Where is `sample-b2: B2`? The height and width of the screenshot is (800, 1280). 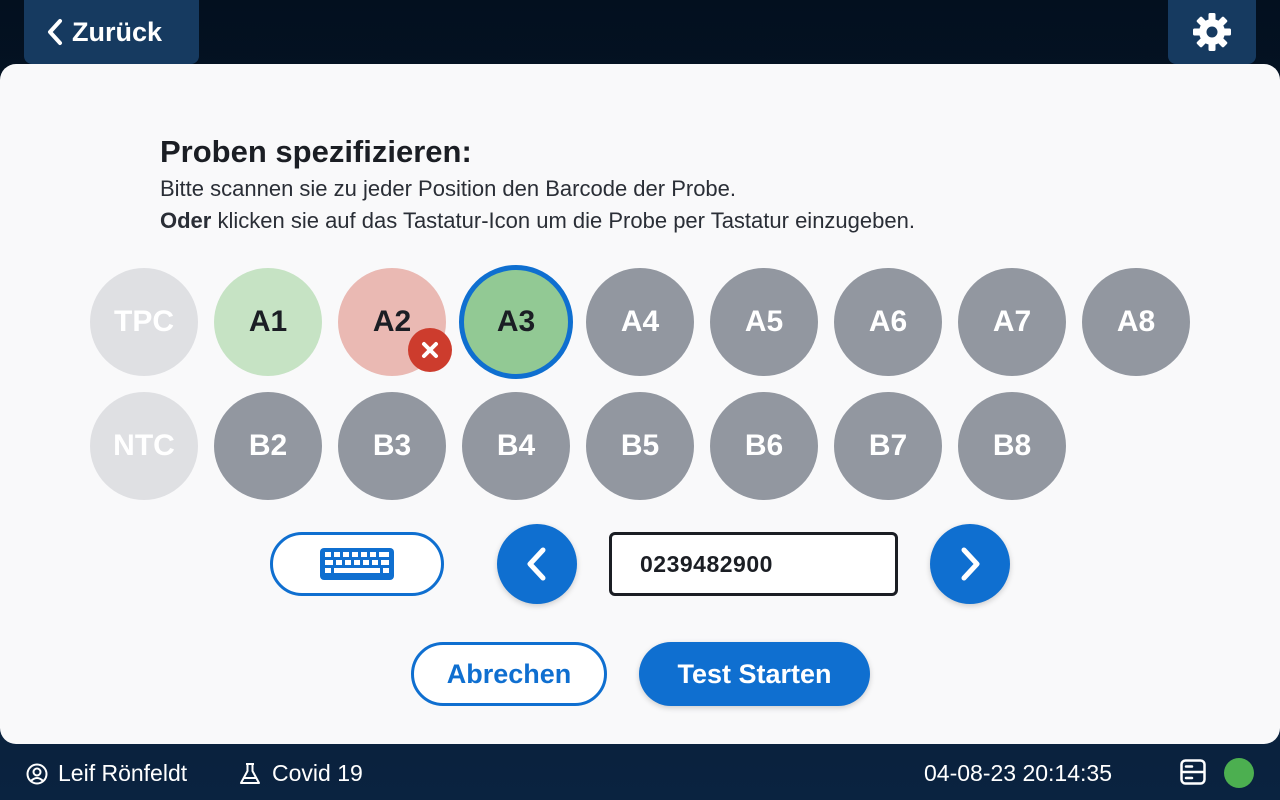 sample-b2: B2 is located at coordinates (268, 446).